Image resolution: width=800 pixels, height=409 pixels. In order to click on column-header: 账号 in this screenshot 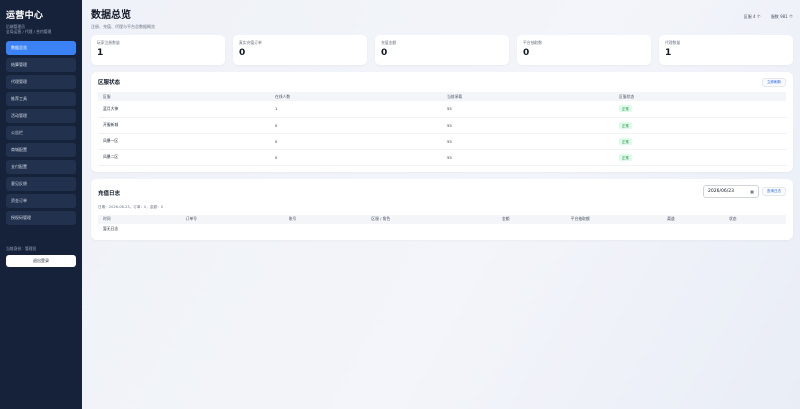, I will do `click(325, 219)`.